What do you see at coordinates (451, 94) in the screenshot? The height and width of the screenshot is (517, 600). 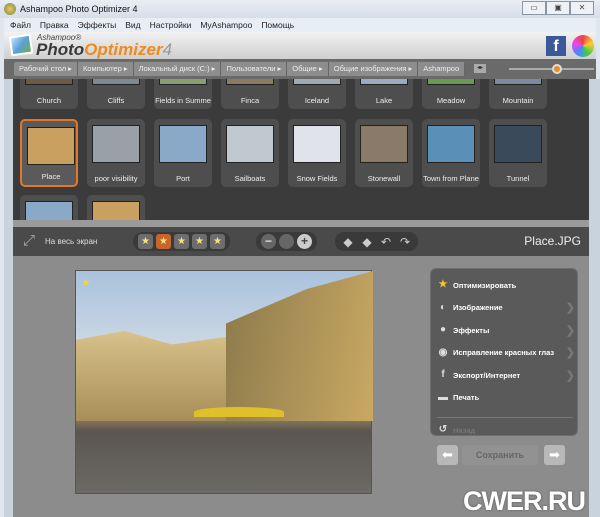 I see `thumbnail: Meadow` at bounding box center [451, 94].